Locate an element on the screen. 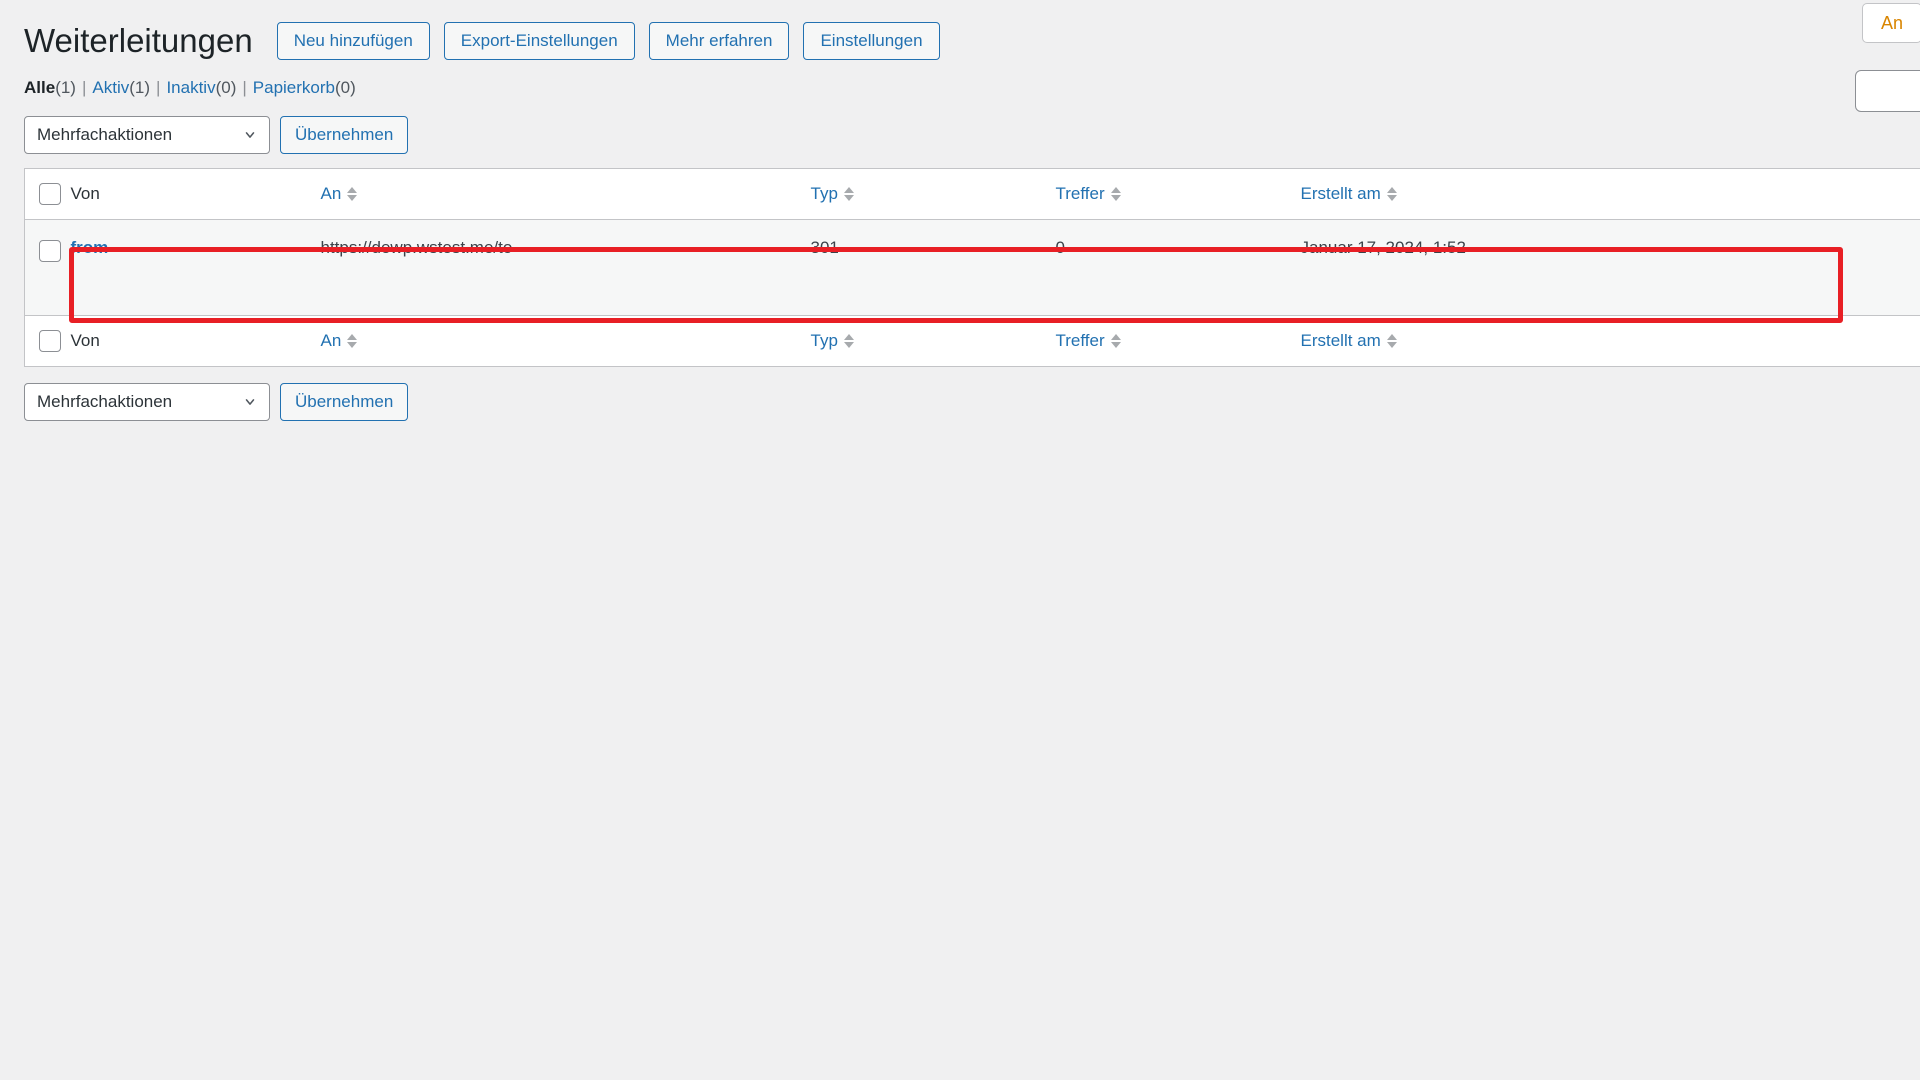 This screenshot has width=1920, height=1080. row-source-link: from is located at coordinates (90, 247).